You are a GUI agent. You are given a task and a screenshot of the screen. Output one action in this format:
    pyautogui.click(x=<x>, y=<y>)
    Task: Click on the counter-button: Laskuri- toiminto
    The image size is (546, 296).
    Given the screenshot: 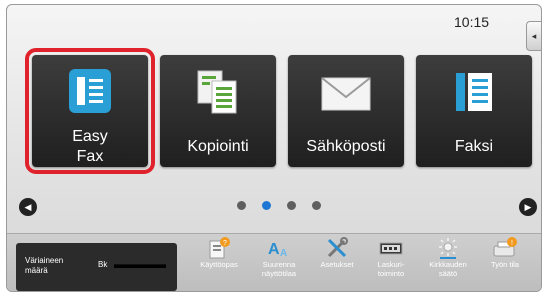 What is the action you would take?
    pyautogui.click(x=391, y=257)
    